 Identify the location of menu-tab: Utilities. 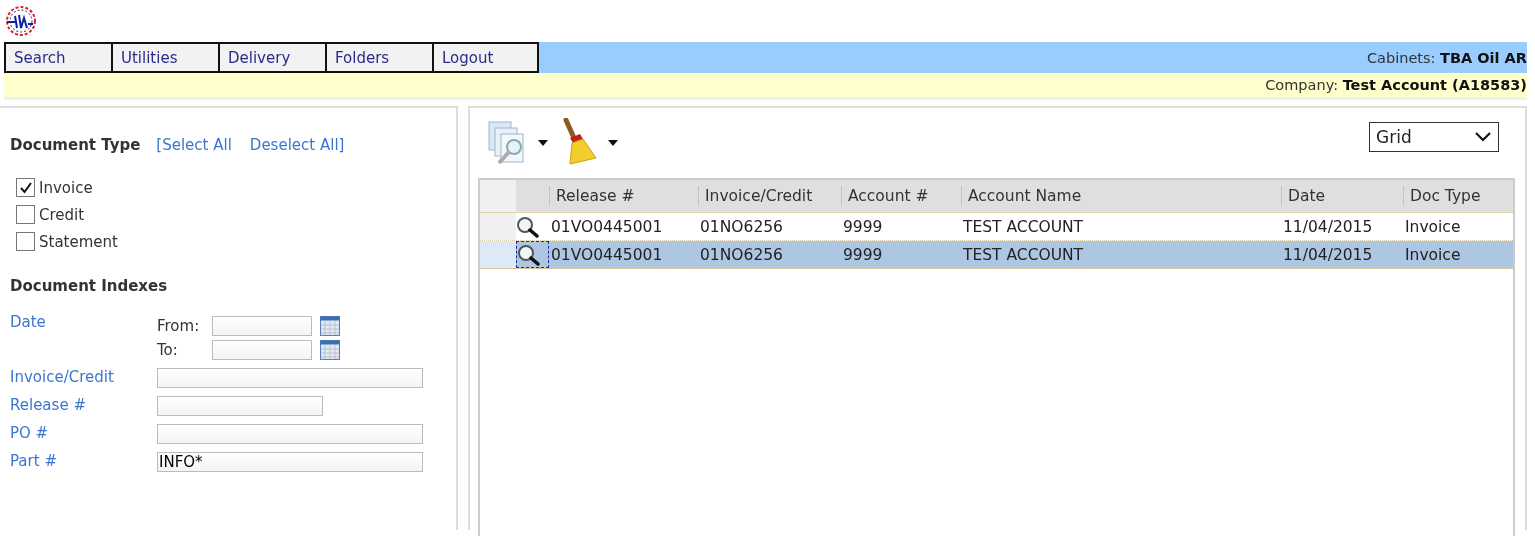
(164, 57).